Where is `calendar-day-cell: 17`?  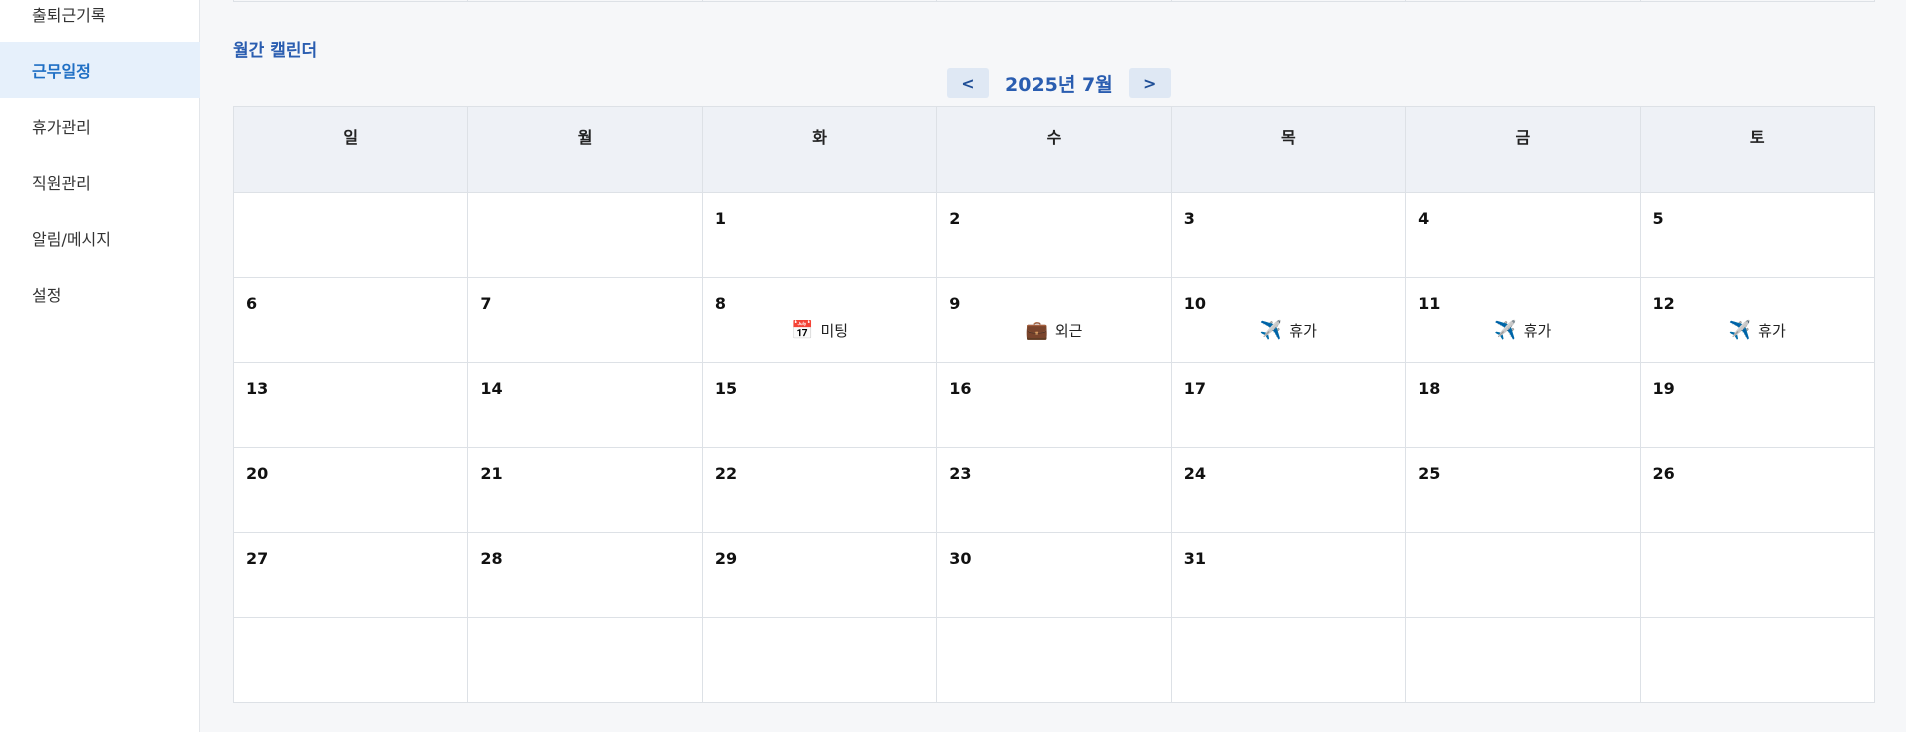
calendar-day-cell: 17 is located at coordinates (1288, 405).